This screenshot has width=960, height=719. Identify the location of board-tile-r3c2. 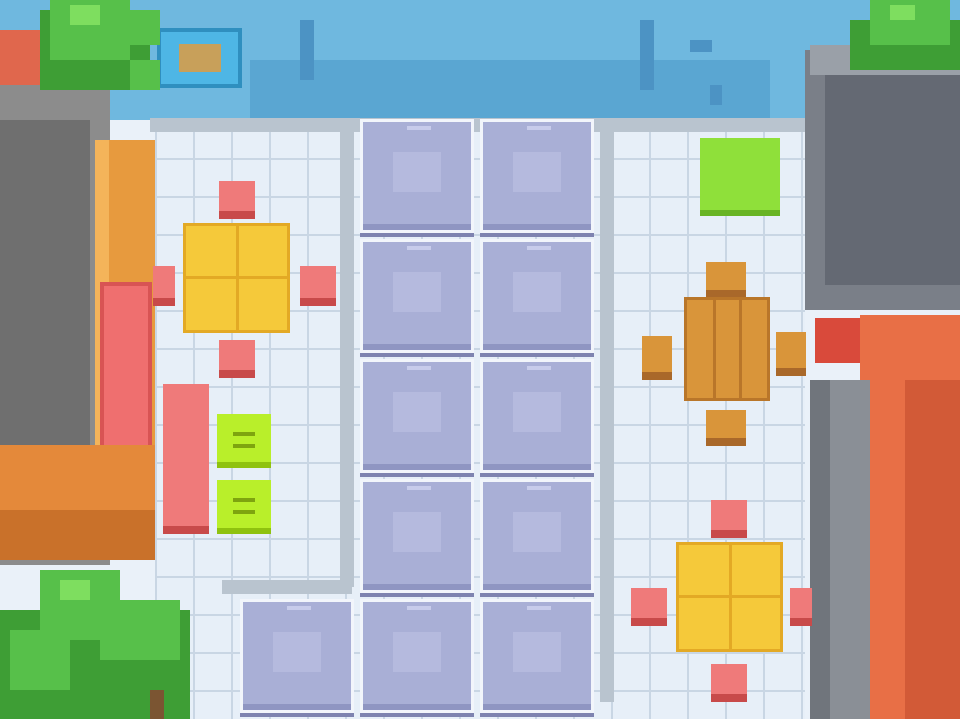
(417, 416).